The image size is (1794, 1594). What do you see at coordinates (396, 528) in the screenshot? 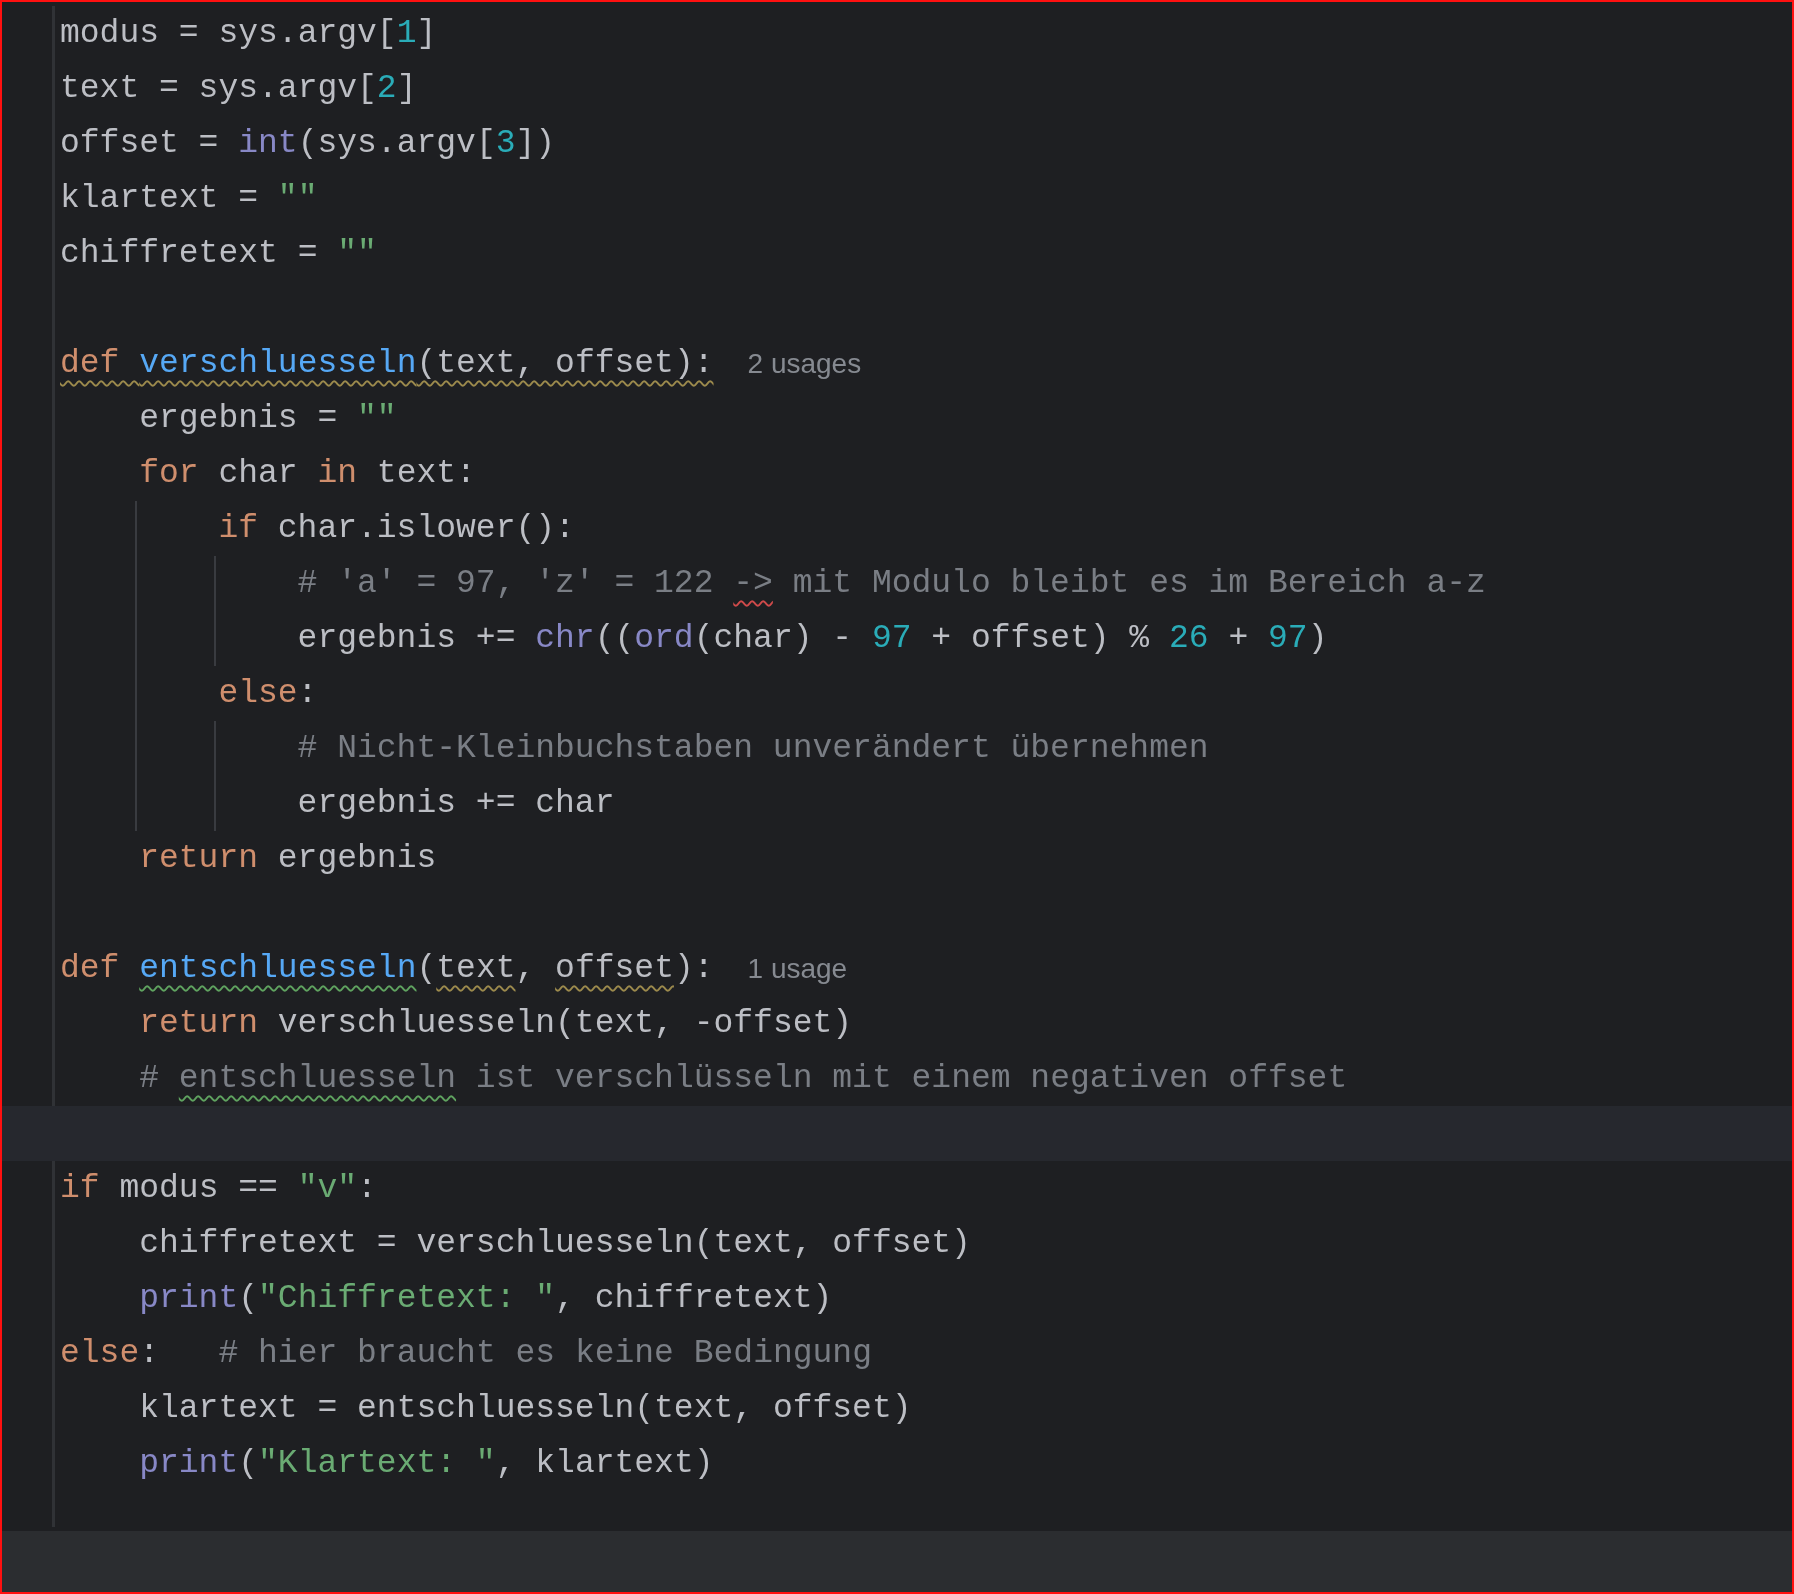
I see `code-line: if char.islower():` at bounding box center [396, 528].